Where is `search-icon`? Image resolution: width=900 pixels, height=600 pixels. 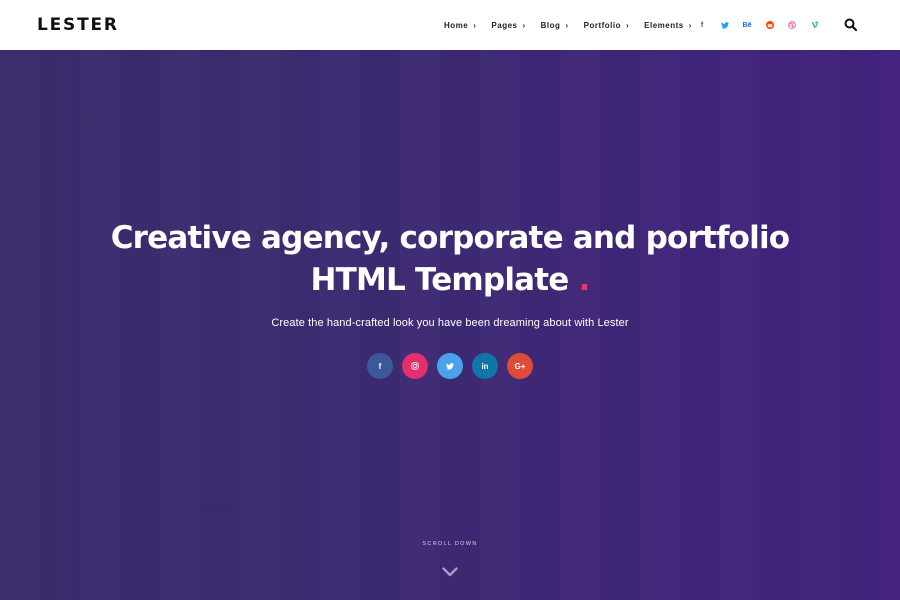 search-icon is located at coordinates (851, 25).